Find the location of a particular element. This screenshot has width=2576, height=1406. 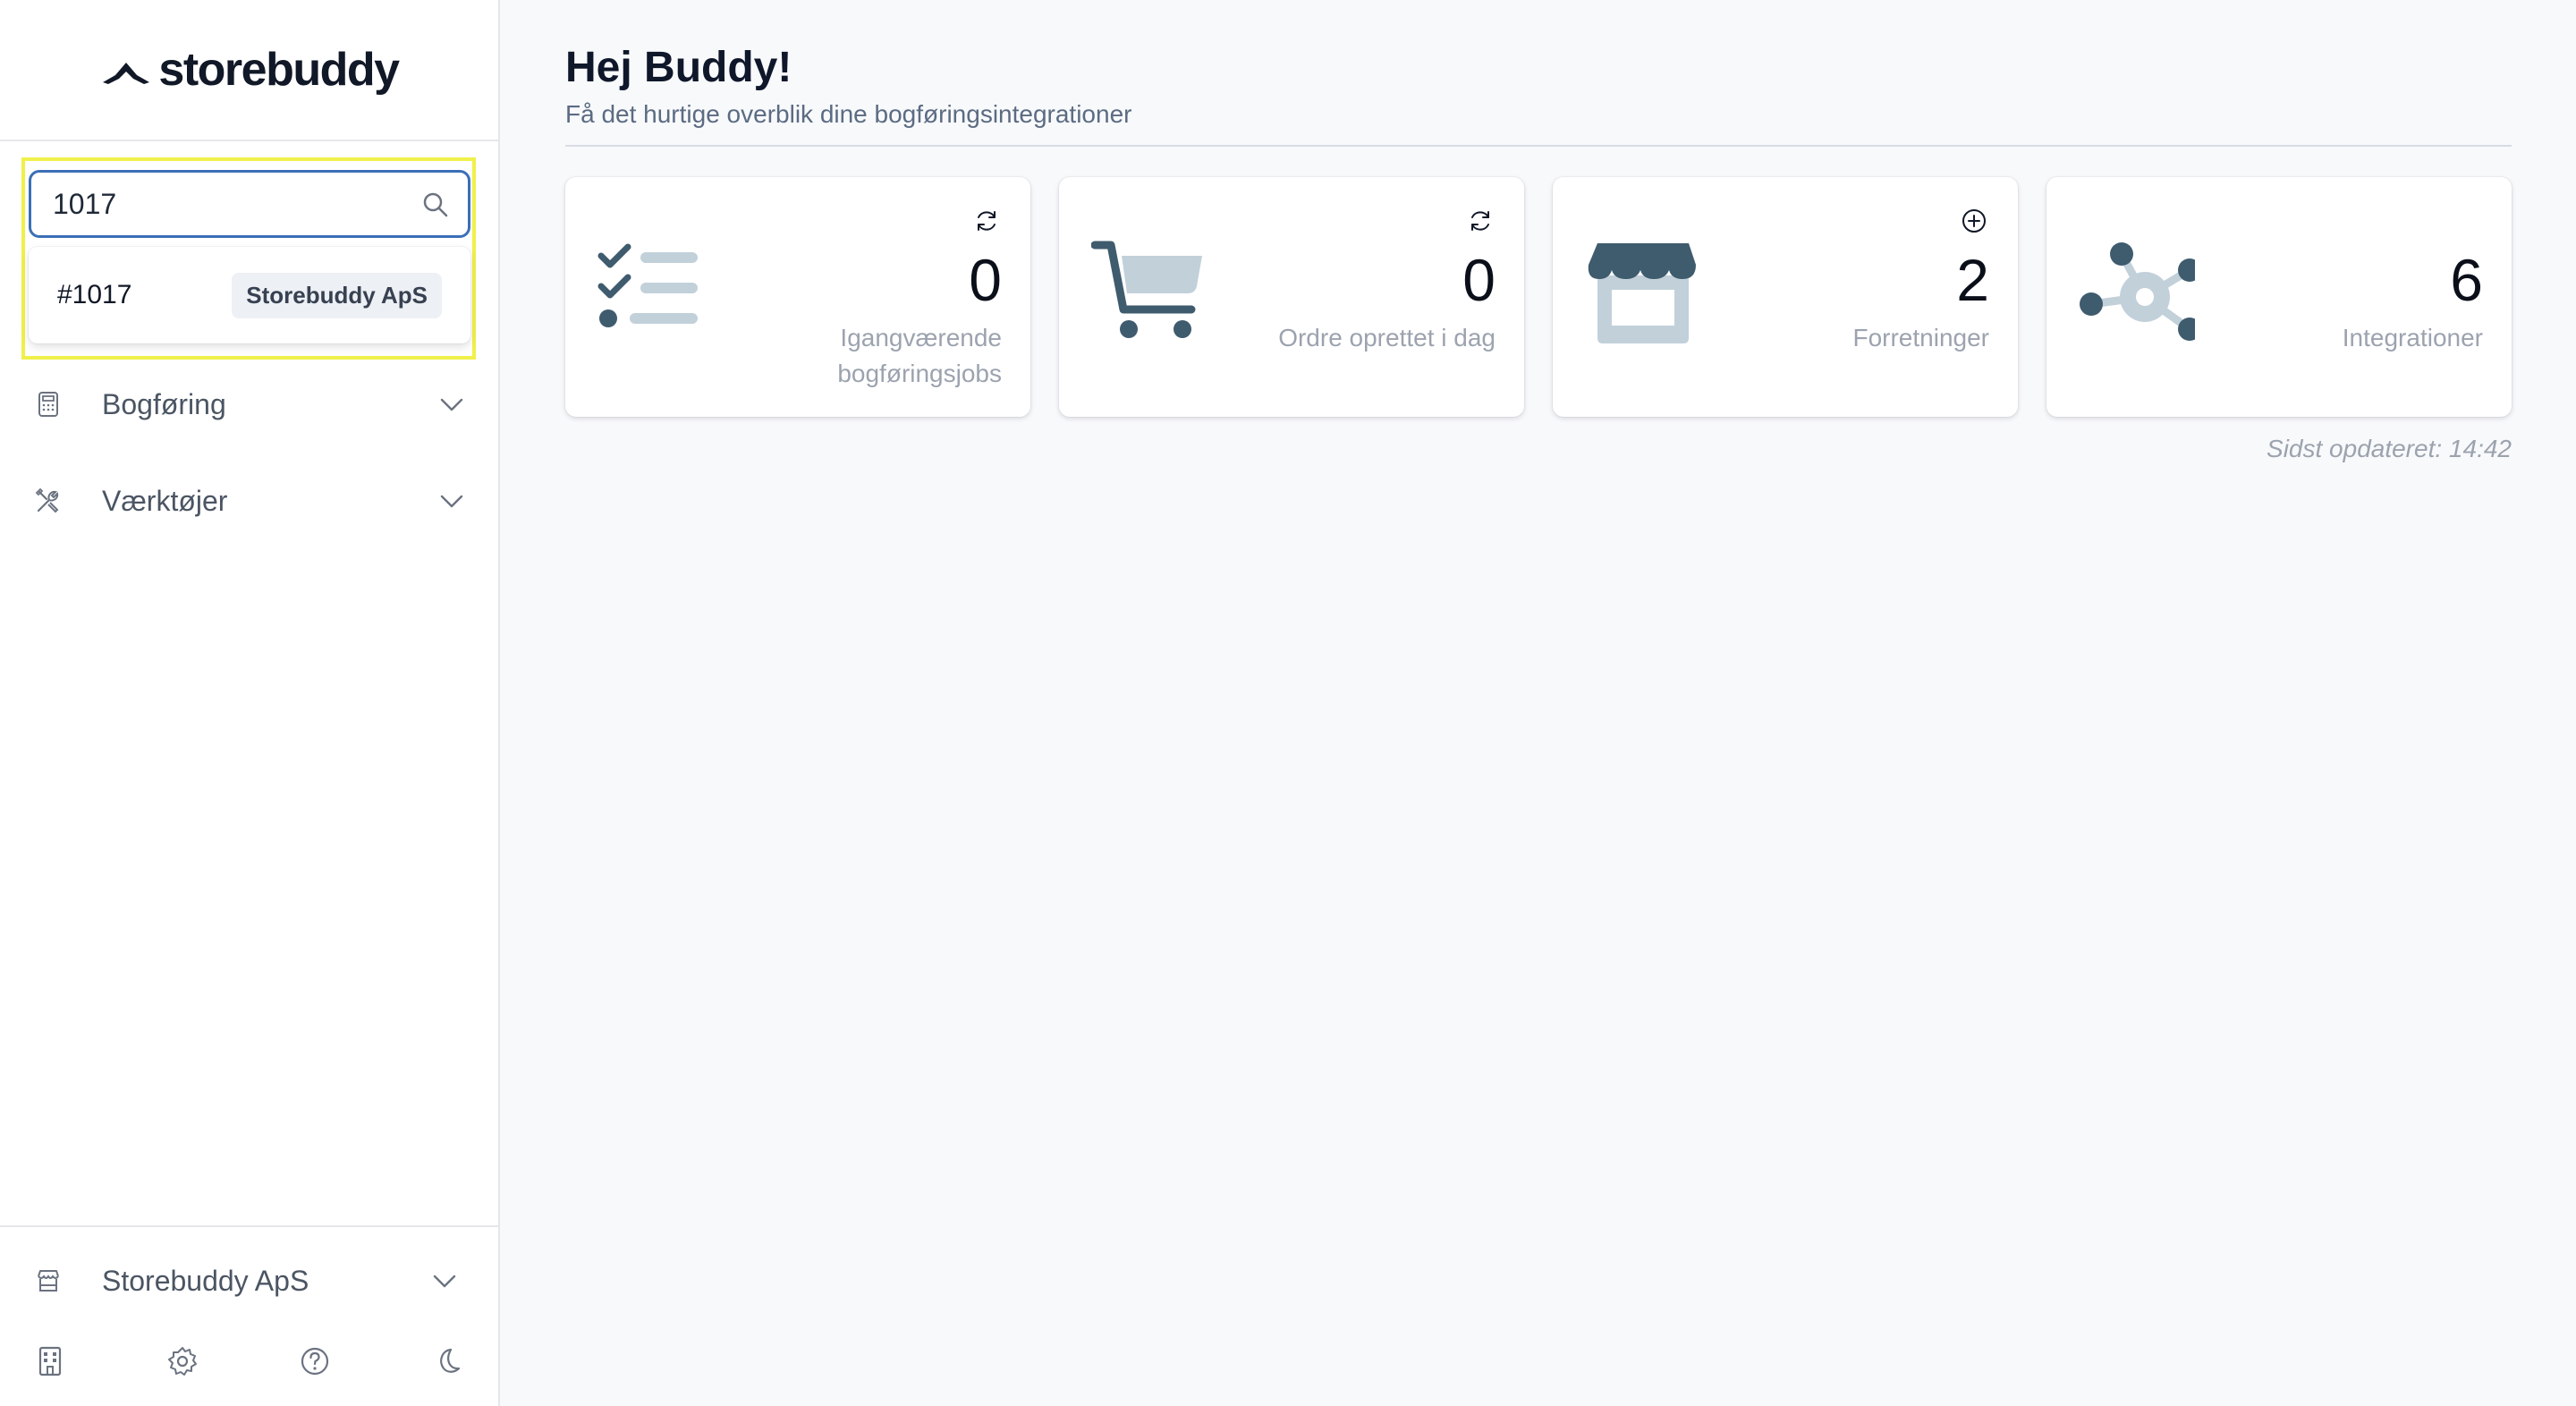

logo-text: storebuddy is located at coordinates (279, 70).